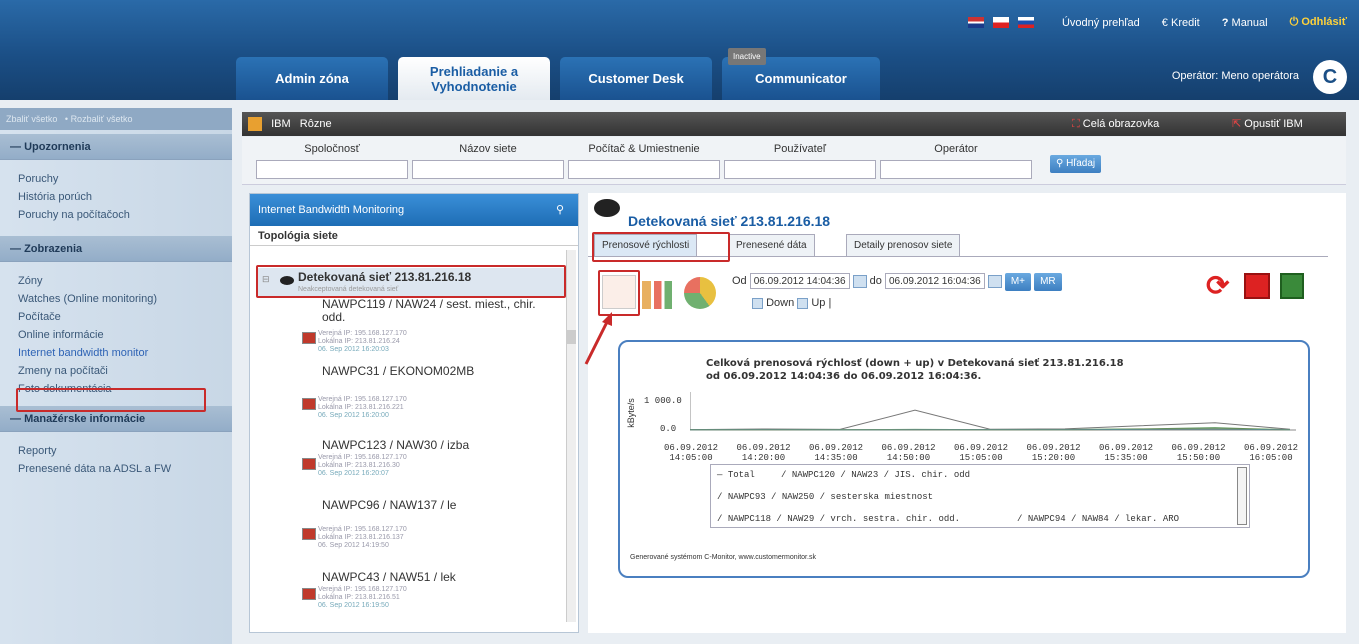 This screenshot has height=644, width=1359. I want to click on sidebar-controls: Zbaliť všetko • Rozbaliť všetko, so click(116, 119).